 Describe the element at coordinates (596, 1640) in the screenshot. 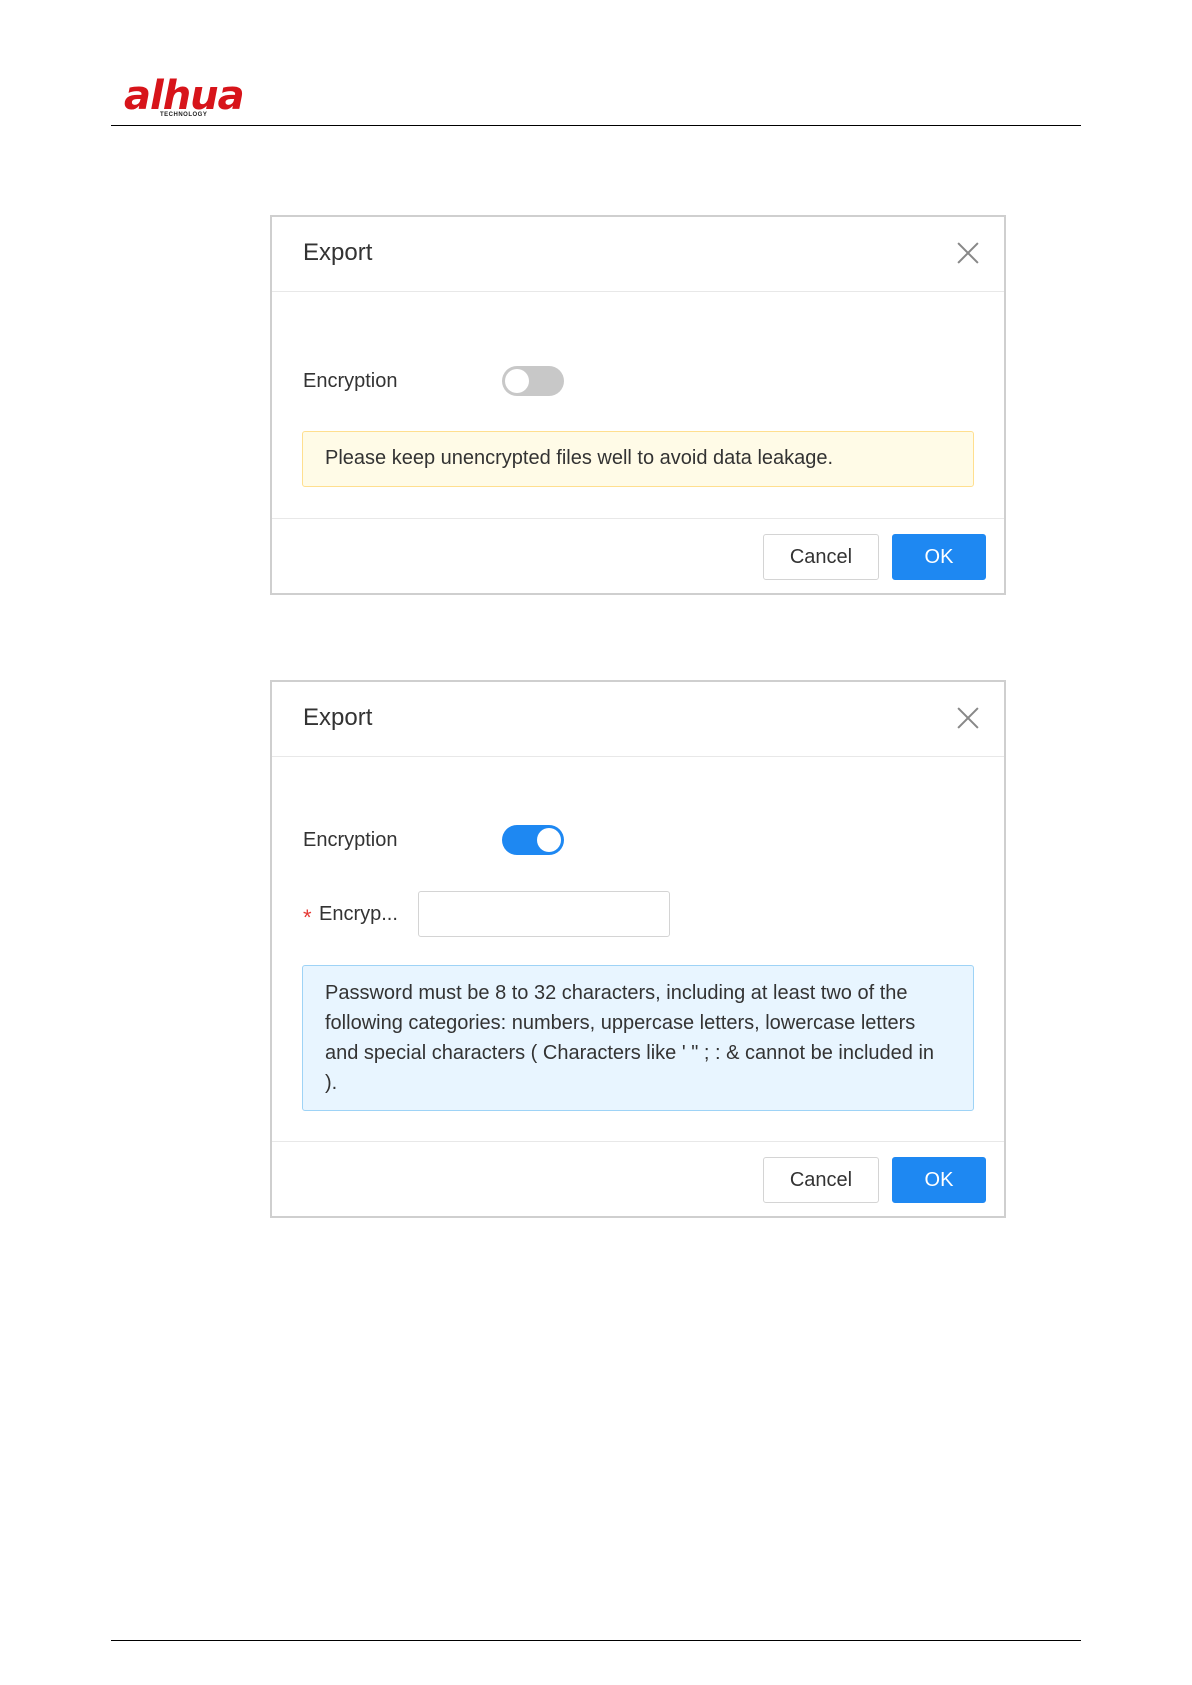

I see `footer-divider` at that location.